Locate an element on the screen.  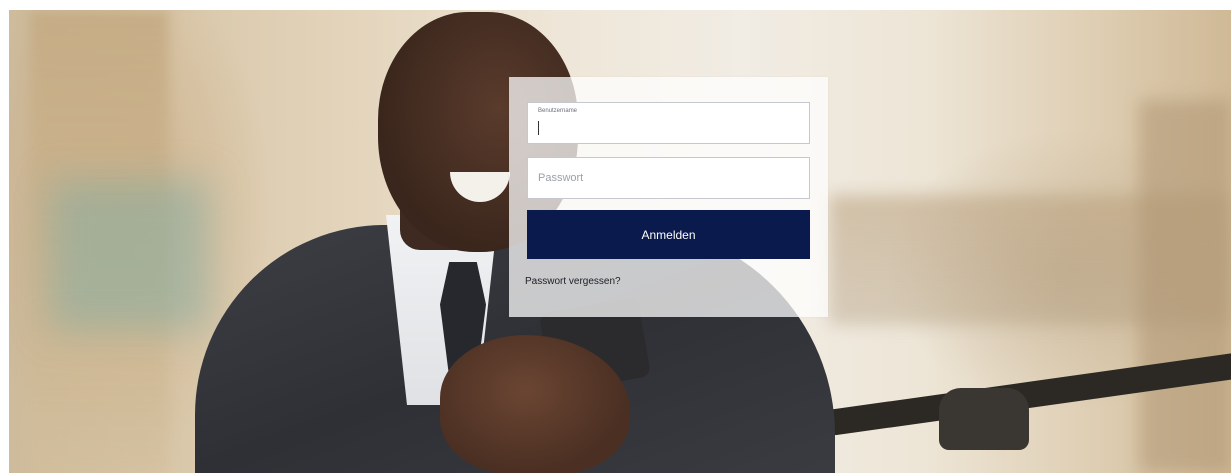
username-input is located at coordinates (668, 123).